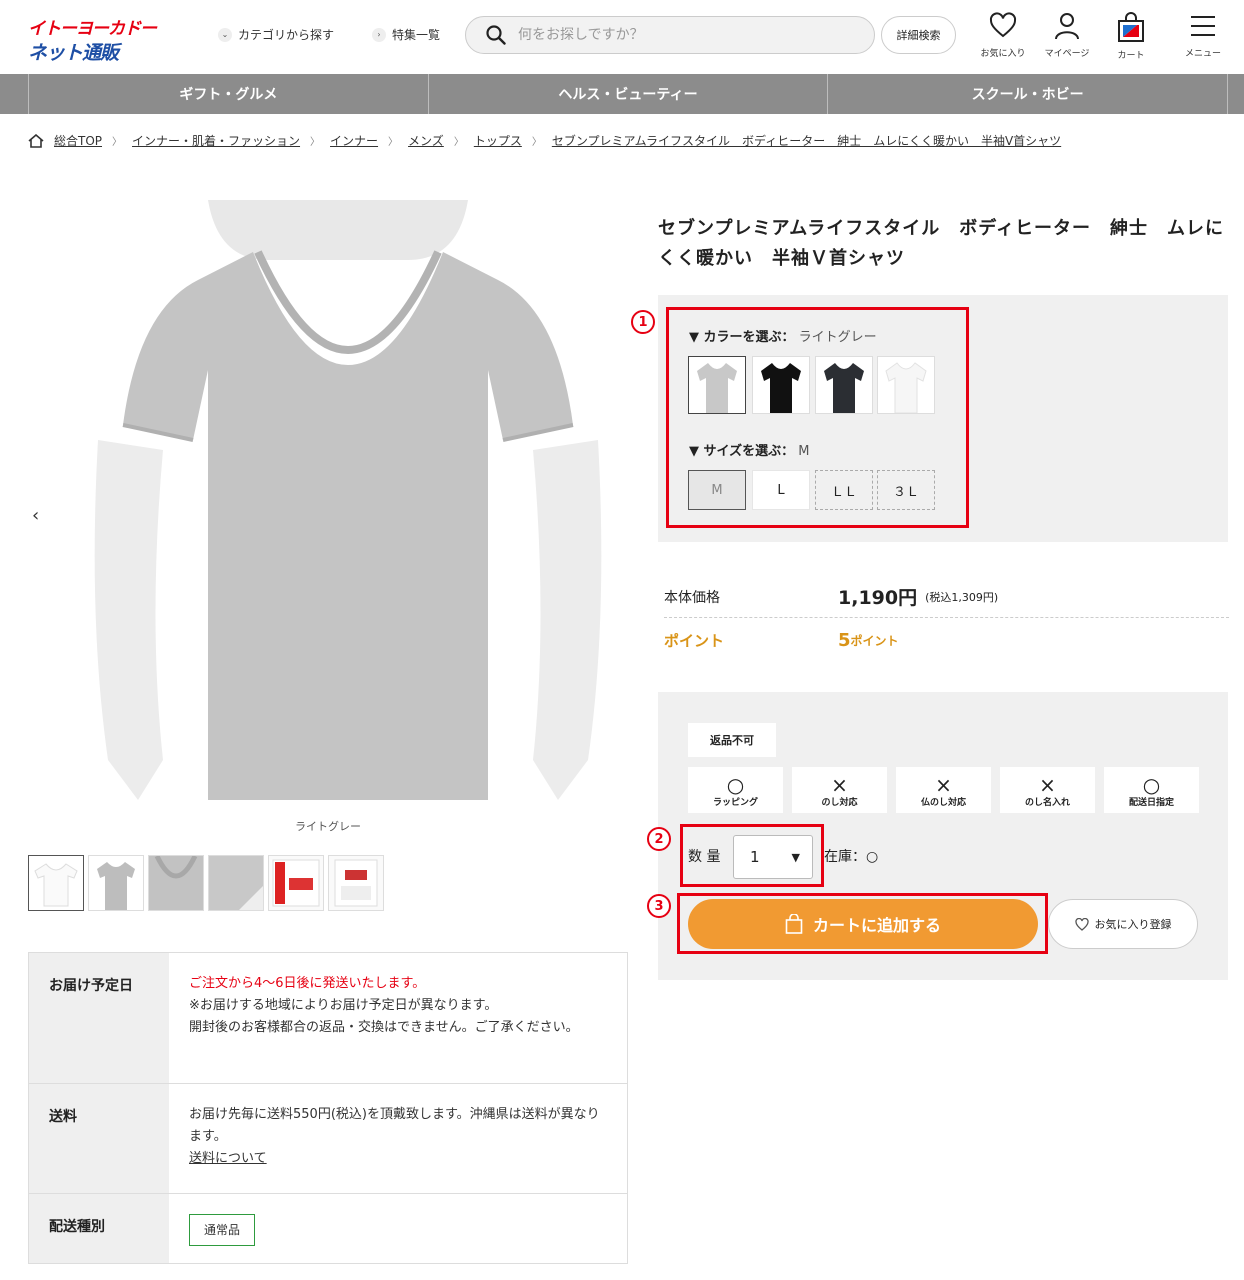 Image resolution: width=1244 pixels, height=1280 pixels. I want to click on size-option-3l: ３Ｌ, so click(906, 490).